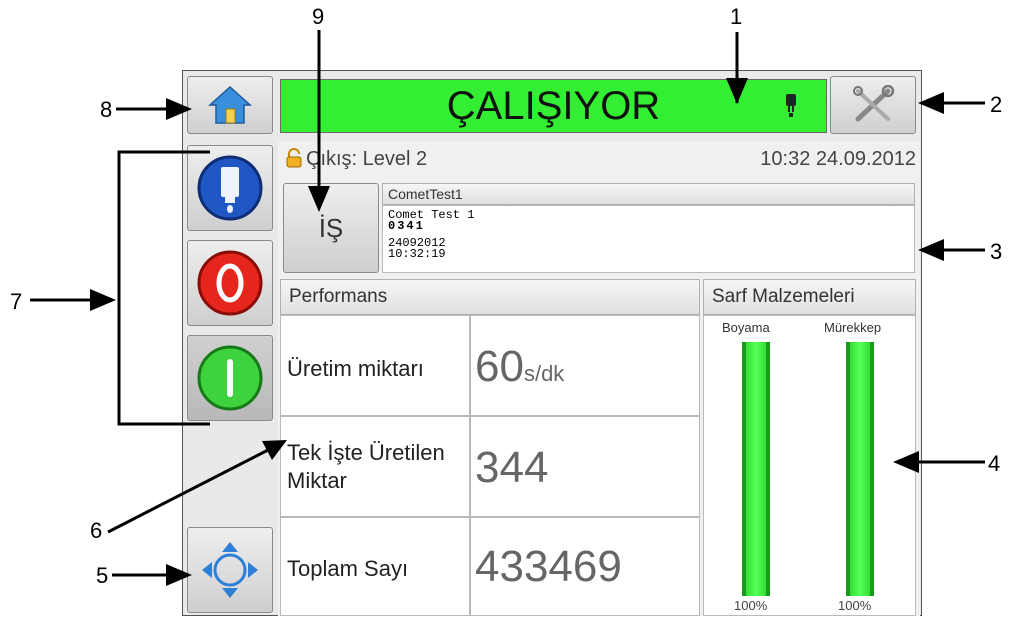  I want to click on callout-number: 1, so click(736, 16).